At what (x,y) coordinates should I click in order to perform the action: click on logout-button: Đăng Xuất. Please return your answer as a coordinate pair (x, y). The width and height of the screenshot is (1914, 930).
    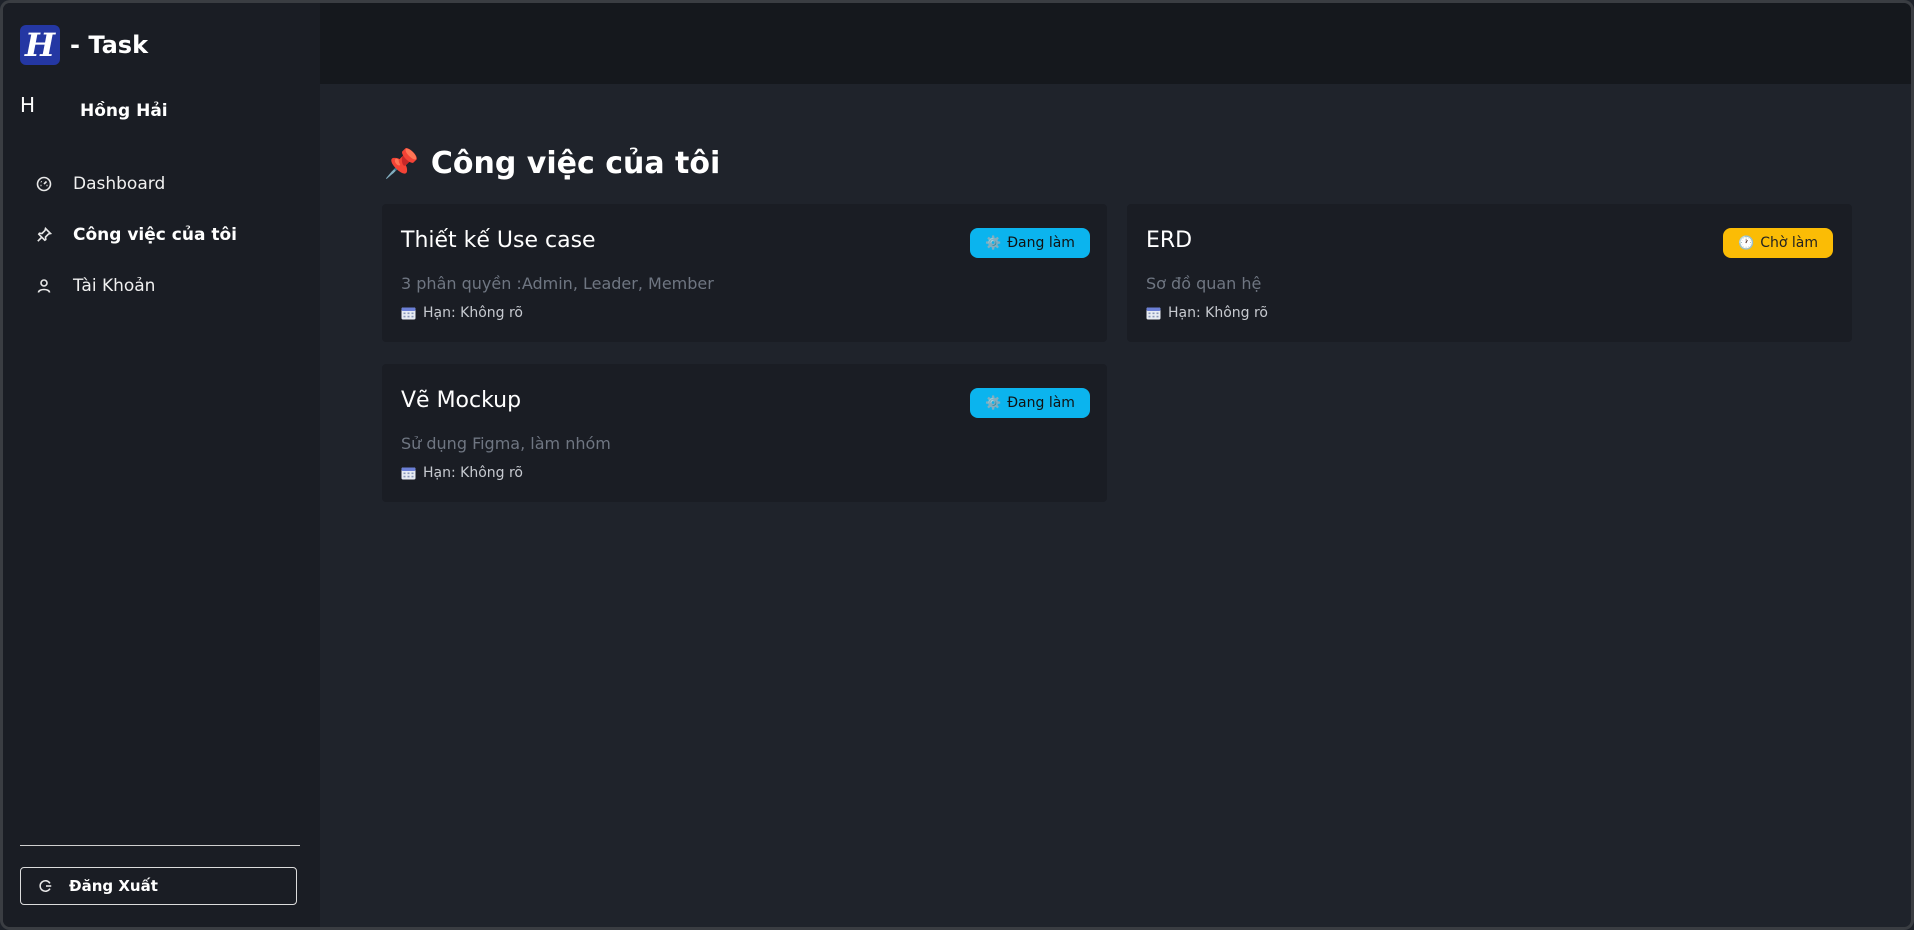
    Looking at the image, I should click on (158, 886).